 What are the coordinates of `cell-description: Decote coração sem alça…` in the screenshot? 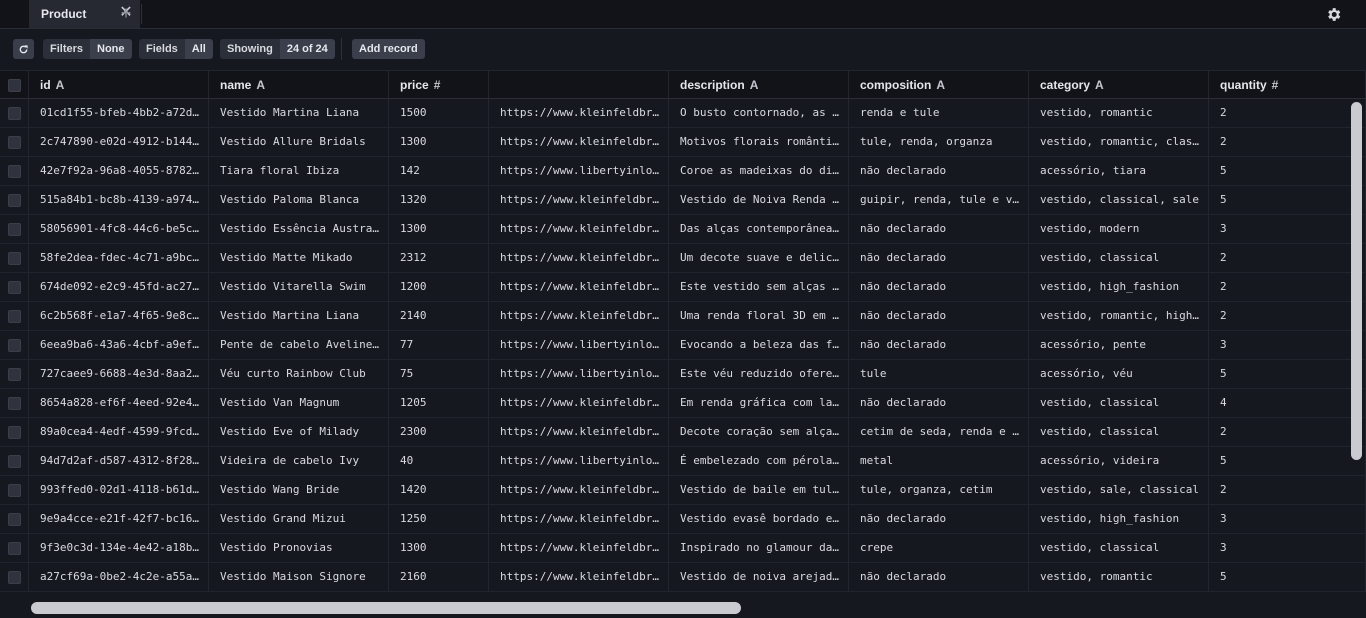 It's located at (759, 432).